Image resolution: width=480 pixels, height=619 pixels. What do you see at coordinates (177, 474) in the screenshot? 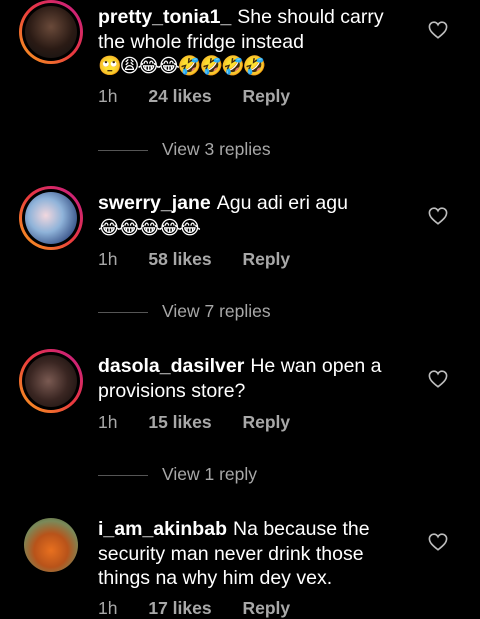
I see `view-replies-button: View 1 reply` at bounding box center [177, 474].